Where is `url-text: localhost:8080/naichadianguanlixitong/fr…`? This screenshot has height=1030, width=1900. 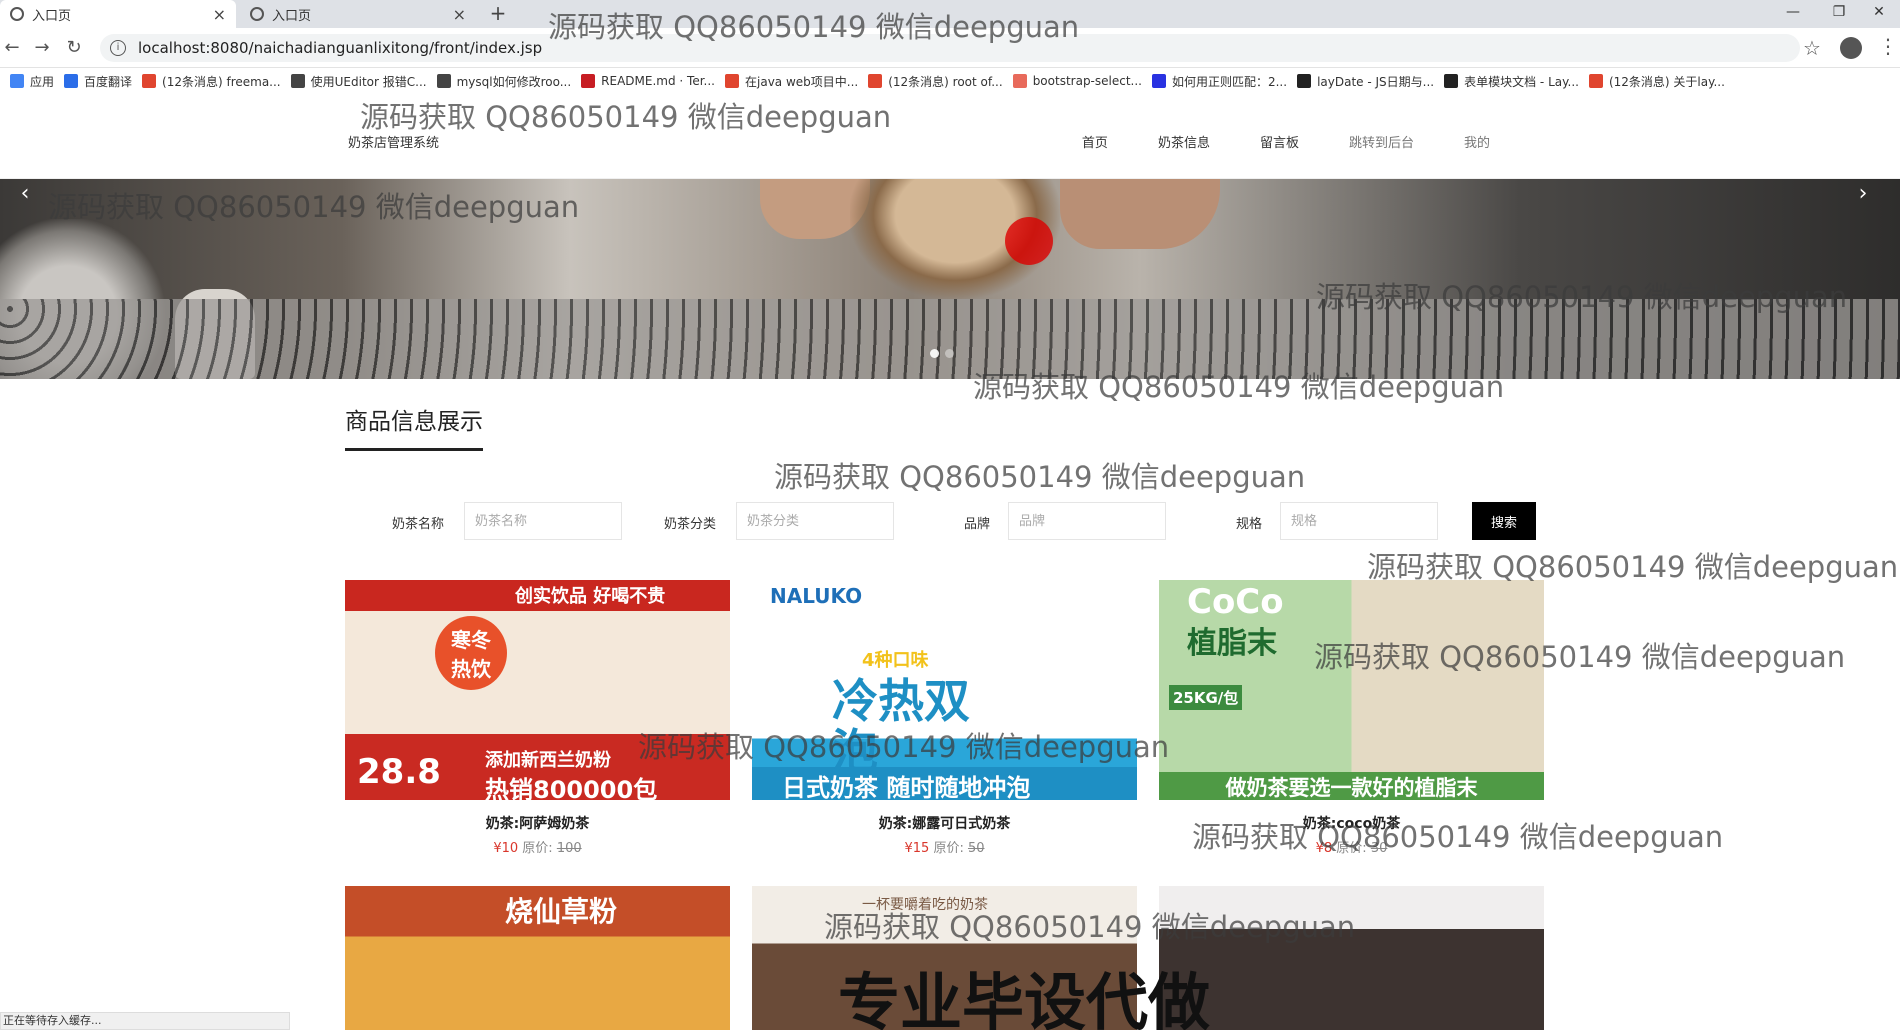 url-text: localhost:8080/naichadianguanlixitong/fr… is located at coordinates (340, 48).